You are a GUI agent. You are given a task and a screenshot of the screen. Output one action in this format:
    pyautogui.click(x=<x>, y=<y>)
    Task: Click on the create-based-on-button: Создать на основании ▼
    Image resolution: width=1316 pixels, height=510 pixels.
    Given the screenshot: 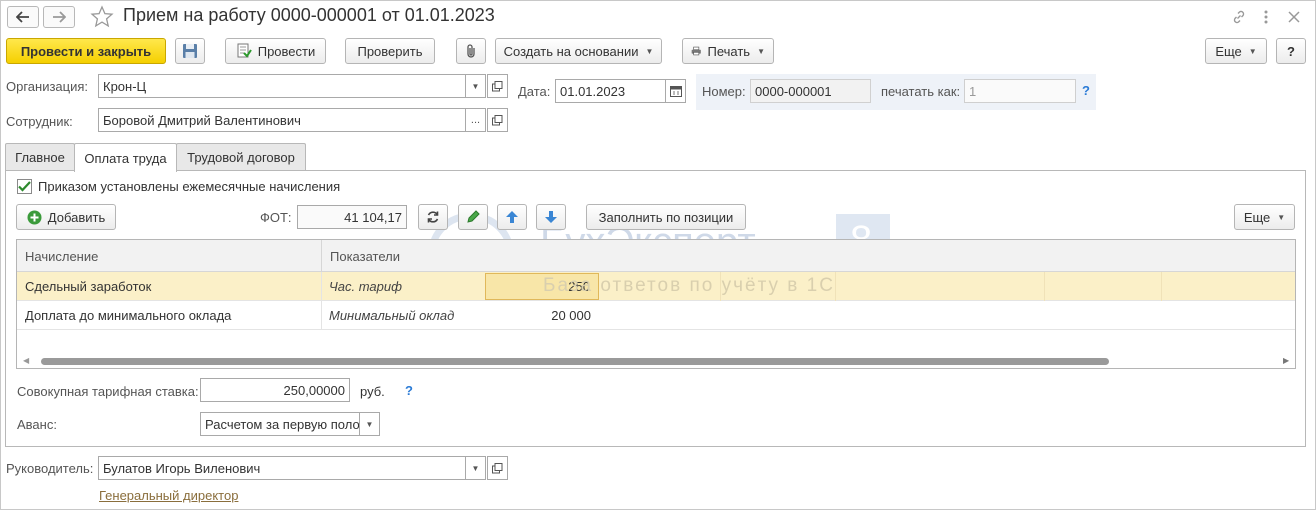 What is the action you would take?
    pyautogui.click(x=578, y=51)
    